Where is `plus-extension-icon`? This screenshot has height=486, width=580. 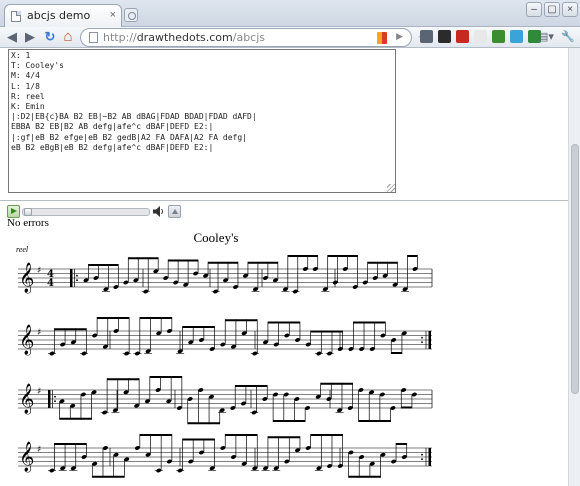
plus-extension-icon is located at coordinates (444, 36).